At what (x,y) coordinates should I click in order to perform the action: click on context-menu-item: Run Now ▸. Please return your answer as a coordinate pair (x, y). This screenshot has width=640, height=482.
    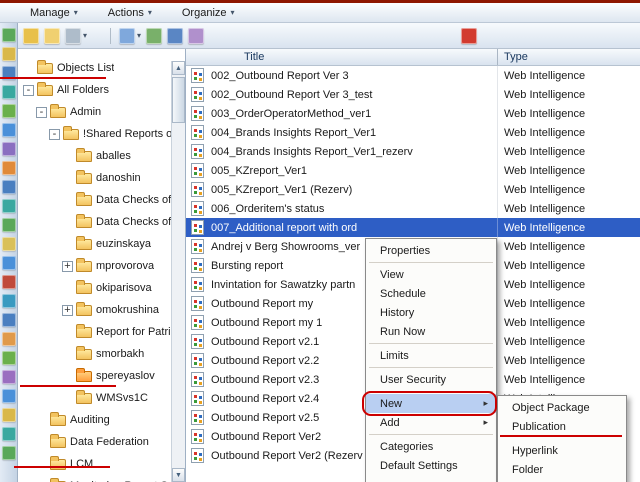
    Looking at the image, I should click on (431, 333).